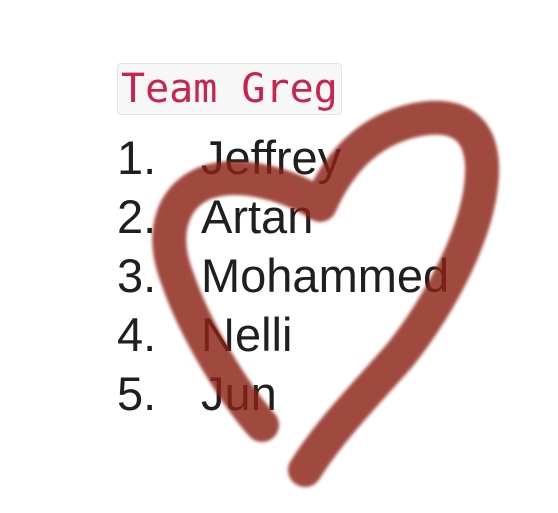 The image size is (558, 513). I want to click on list-item: 3. Mohammed, so click(283, 277).